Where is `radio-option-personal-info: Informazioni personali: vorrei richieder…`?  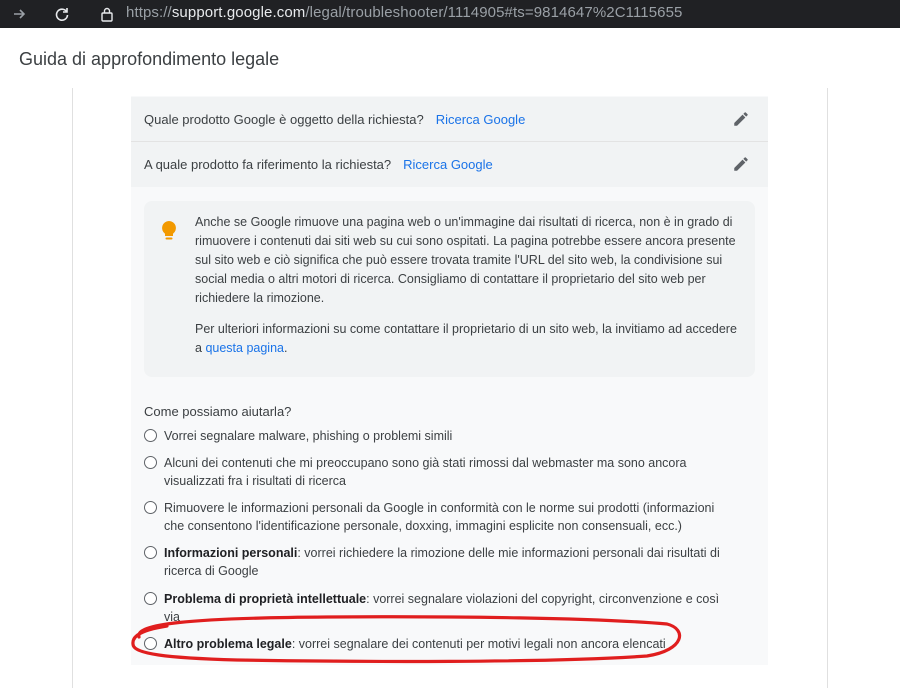
radio-option-personal-info: Informazioni personali: vorrei richieder… is located at coordinates (444, 563).